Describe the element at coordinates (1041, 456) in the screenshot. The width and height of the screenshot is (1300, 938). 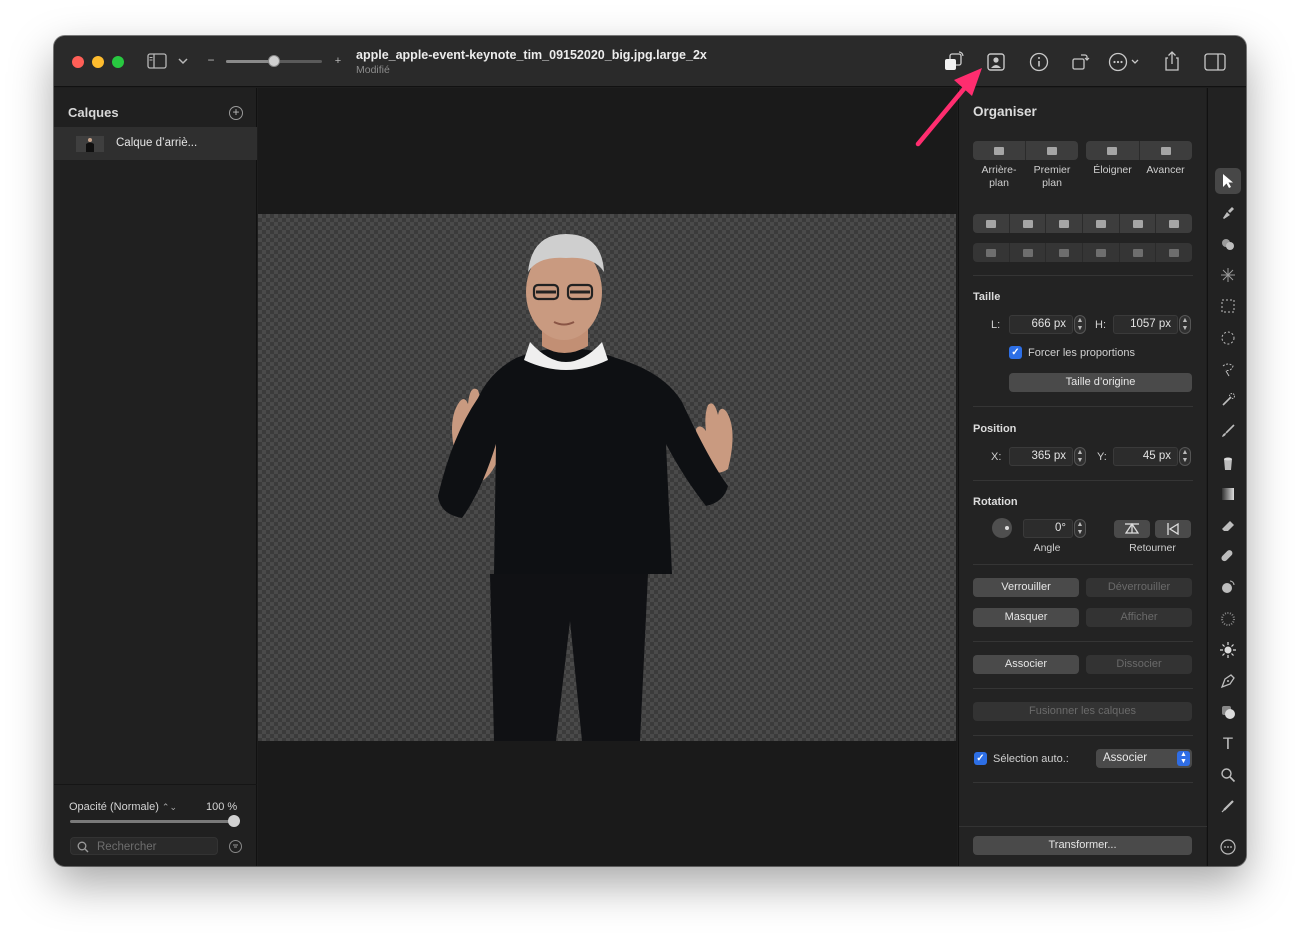
I see `x-field: 365 px` at that location.